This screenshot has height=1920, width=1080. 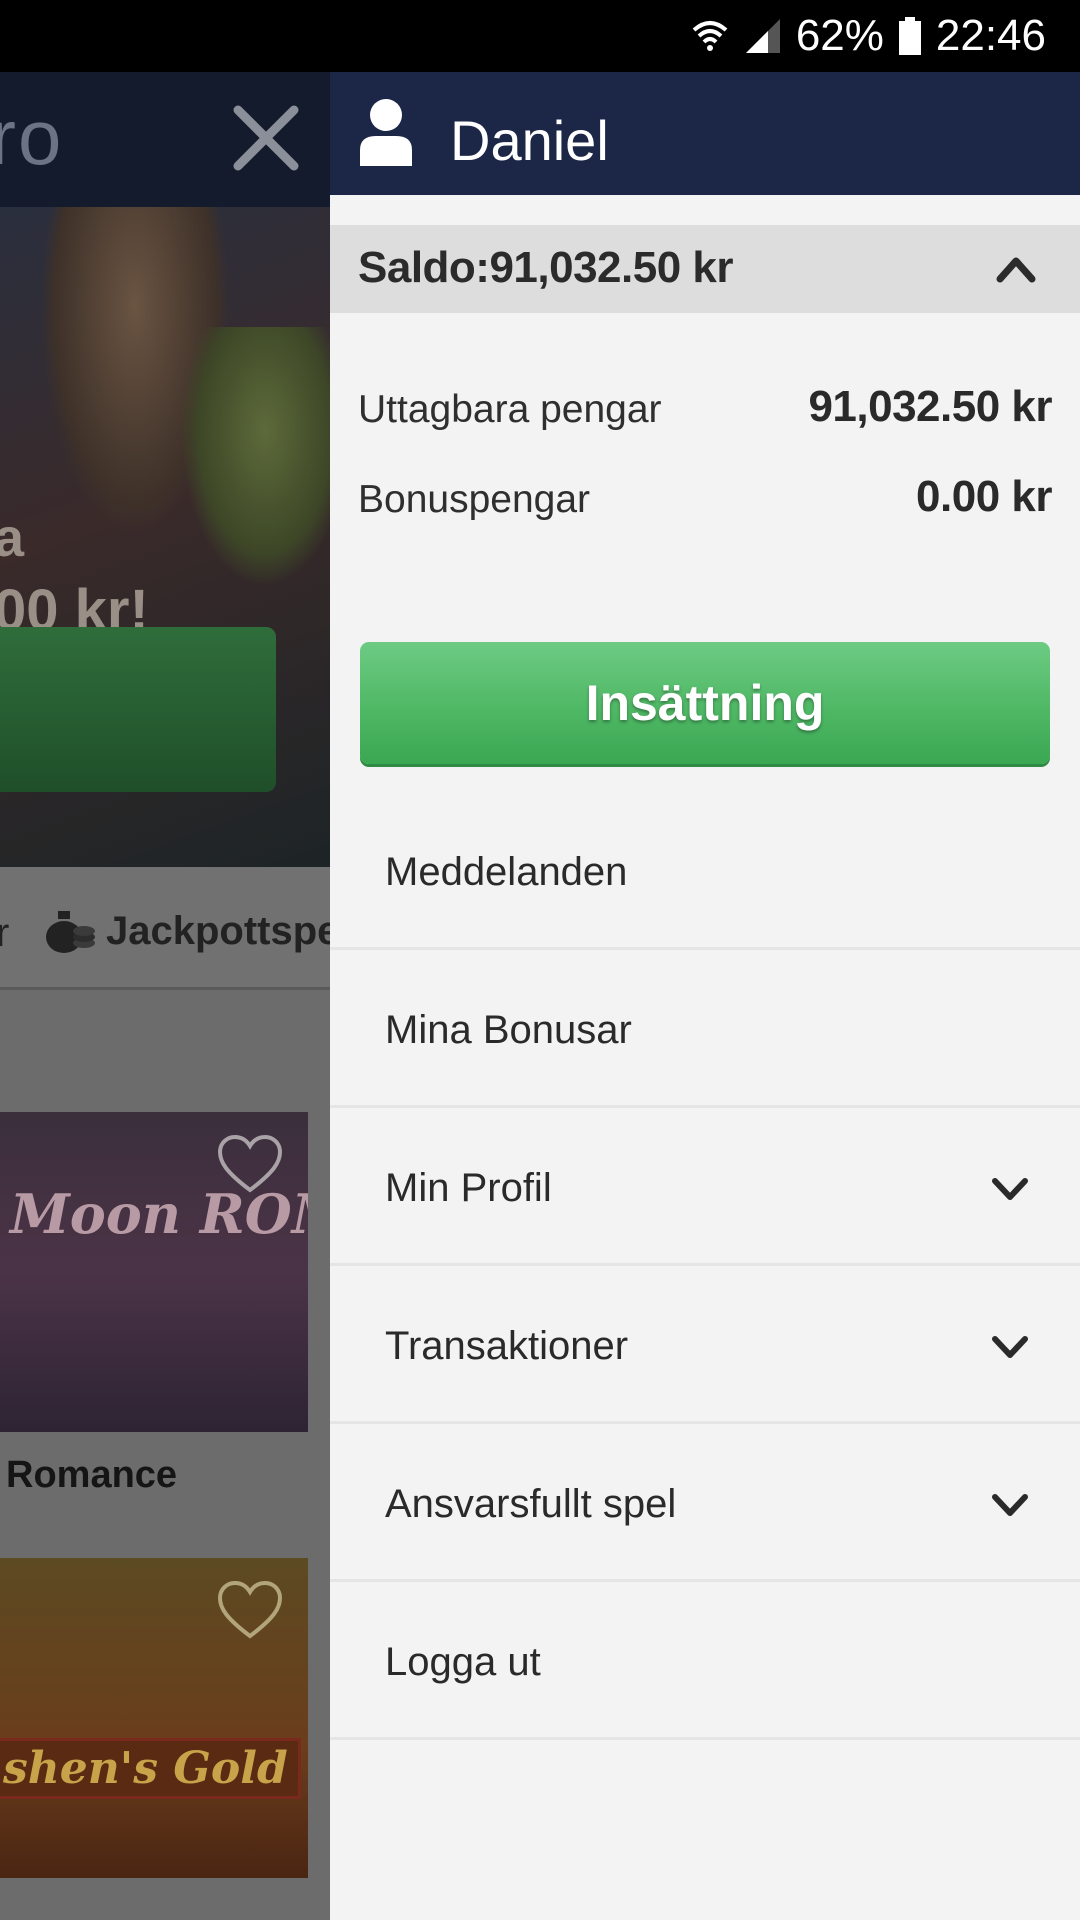 What do you see at coordinates (705, 1345) in the screenshot?
I see `menu-item-transactions: Transaktioner` at bounding box center [705, 1345].